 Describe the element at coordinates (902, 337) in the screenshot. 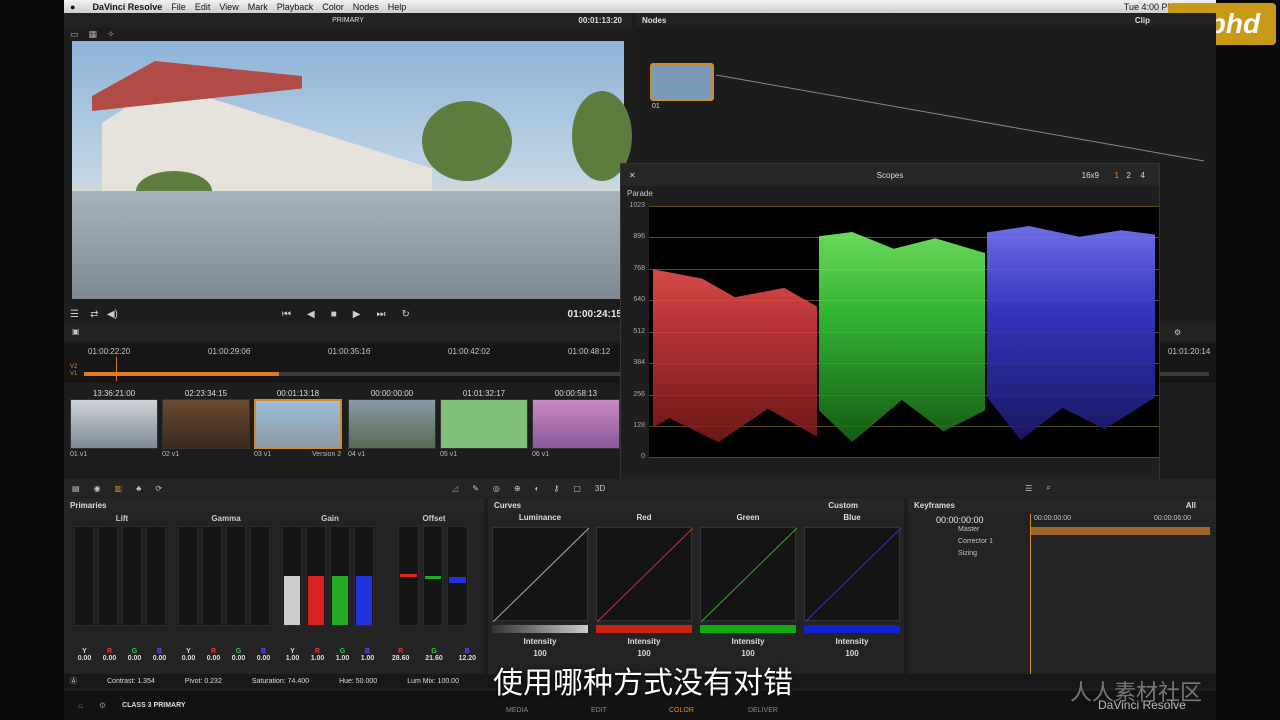

I see `green-waveform` at that location.